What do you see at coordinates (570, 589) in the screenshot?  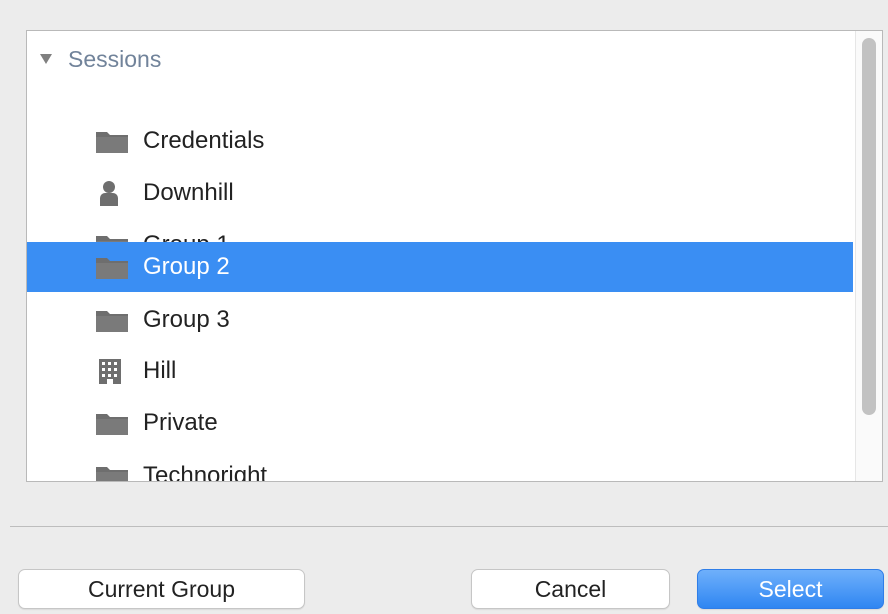 I see `cancel-button: Cancel` at bounding box center [570, 589].